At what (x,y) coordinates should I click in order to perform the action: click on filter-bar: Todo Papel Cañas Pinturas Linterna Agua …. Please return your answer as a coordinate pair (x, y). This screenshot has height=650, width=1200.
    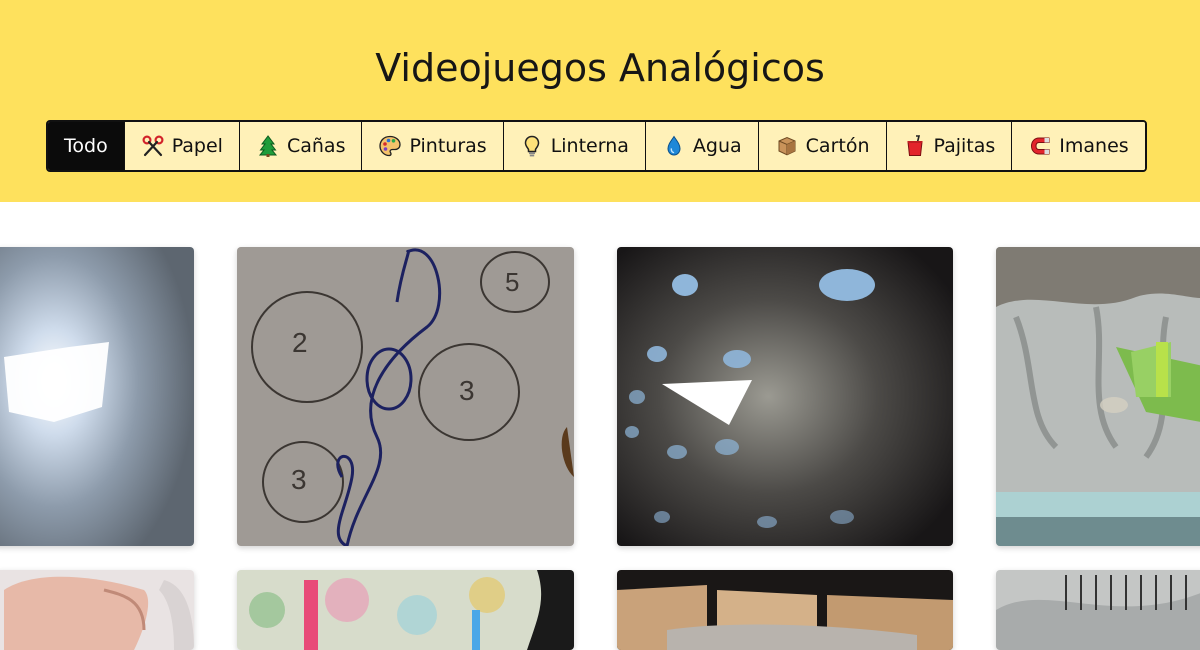
    Looking at the image, I should click on (596, 146).